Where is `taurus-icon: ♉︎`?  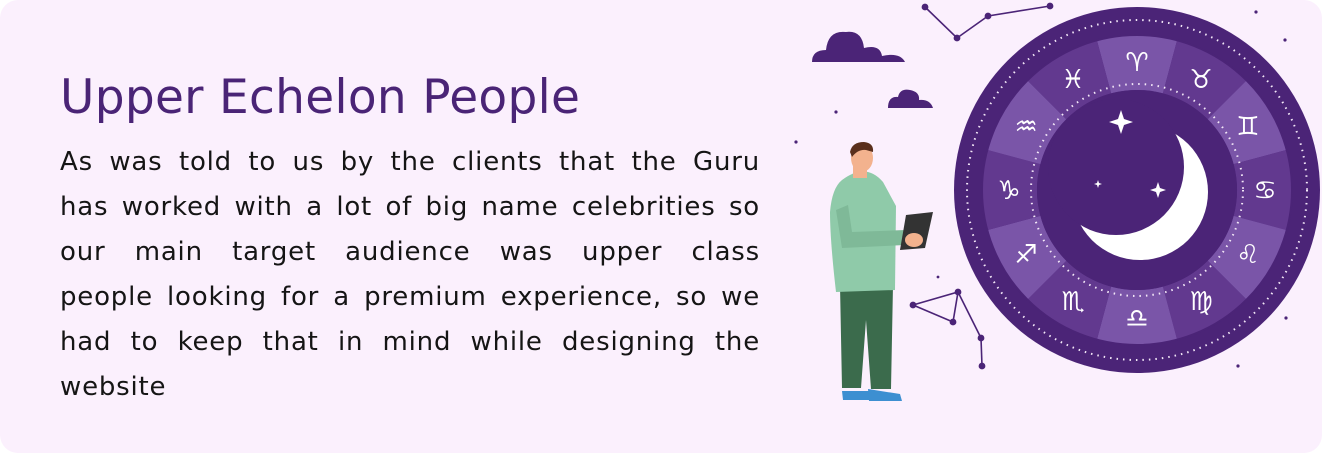
taurus-icon: ♉︎ is located at coordinates (1200, 80).